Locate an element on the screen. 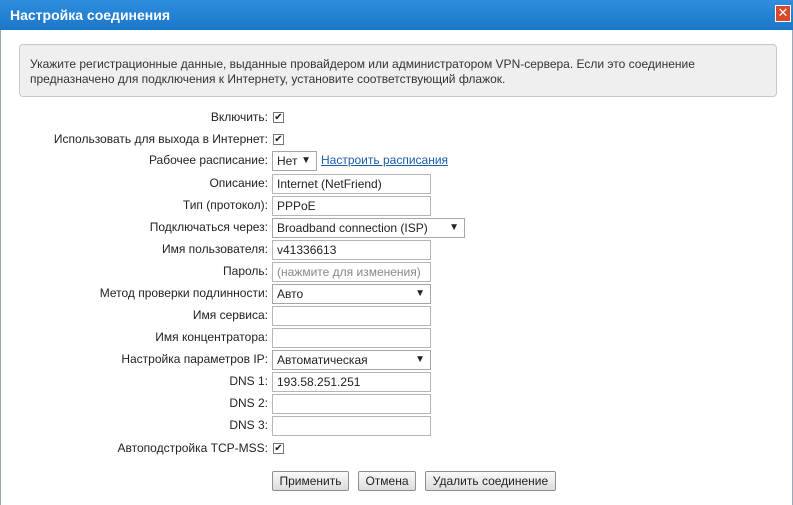 Image resolution: width=793 pixels, height=505 pixels. username-input: v41336613 is located at coordinates (351, 250).